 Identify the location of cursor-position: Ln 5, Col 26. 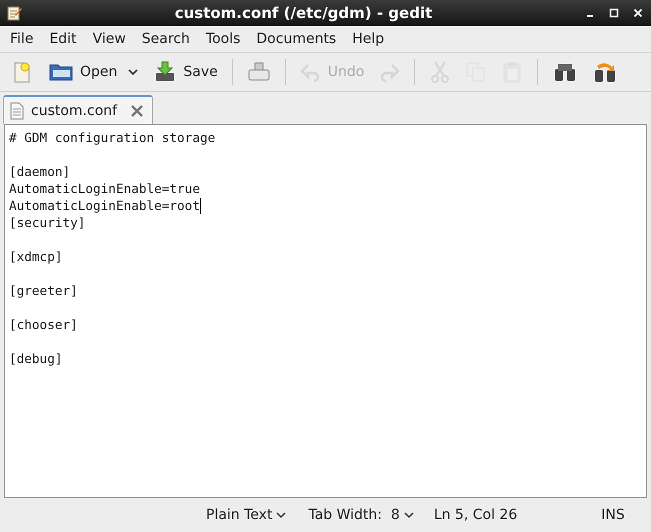
(476, 515).